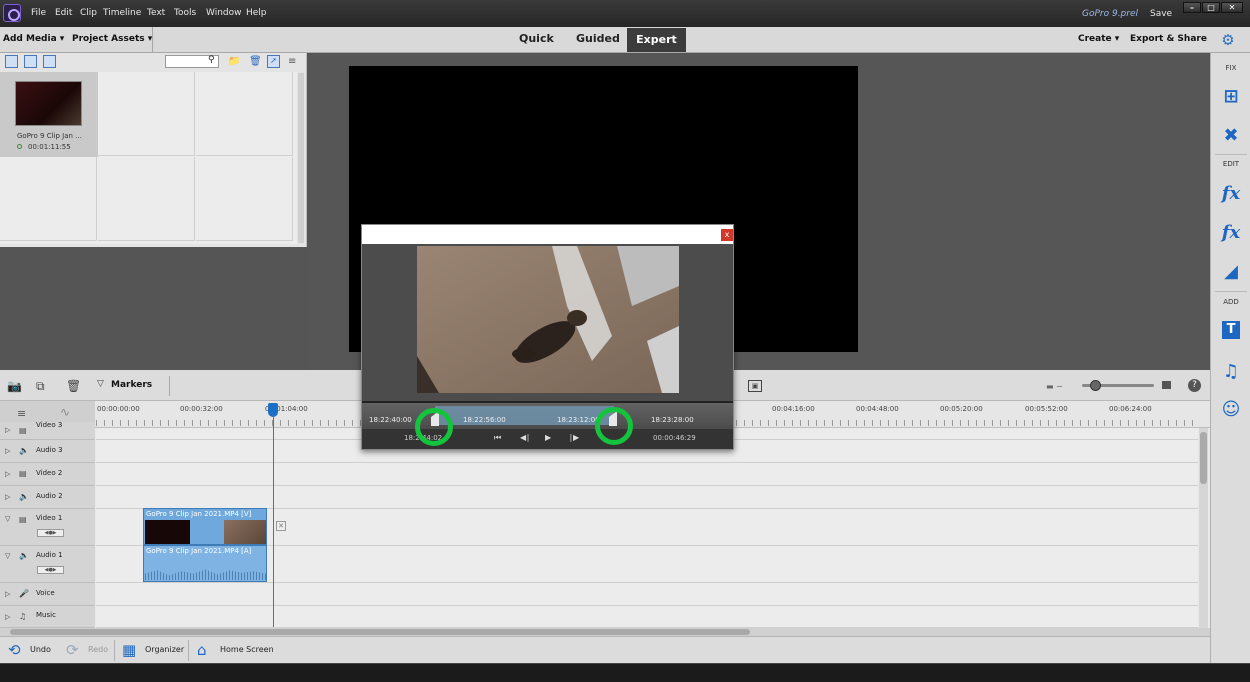 This screenshot has width=1250, height=682. Describe the element at coordinates (205, 563) in the screenshot. I see `audio-clip: GoPro 9 Clip Jan 2021.MP4 [A]` at that location.